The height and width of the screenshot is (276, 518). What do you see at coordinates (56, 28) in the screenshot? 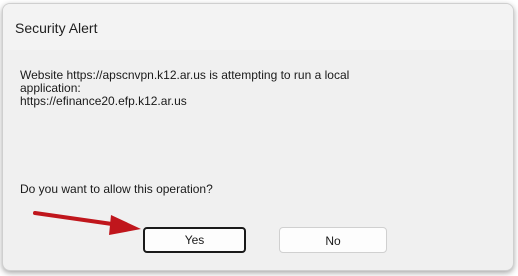
I see `dialog-title: Security Alert` at bounding box center [56, 28].